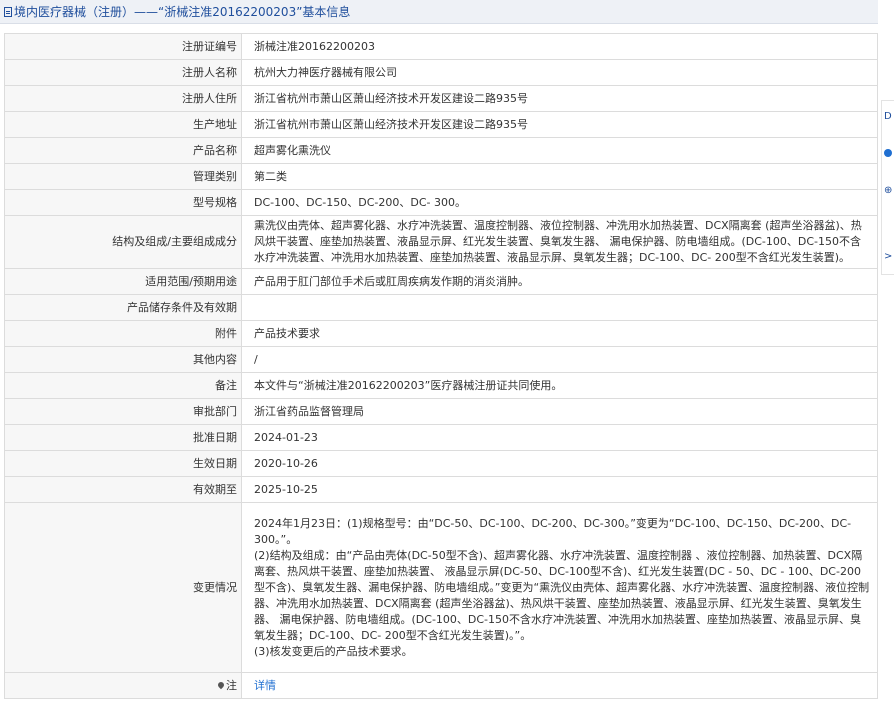 This screenshot has width=894, height=707. I want to click on row-value: 第二类, so click(559, 176).